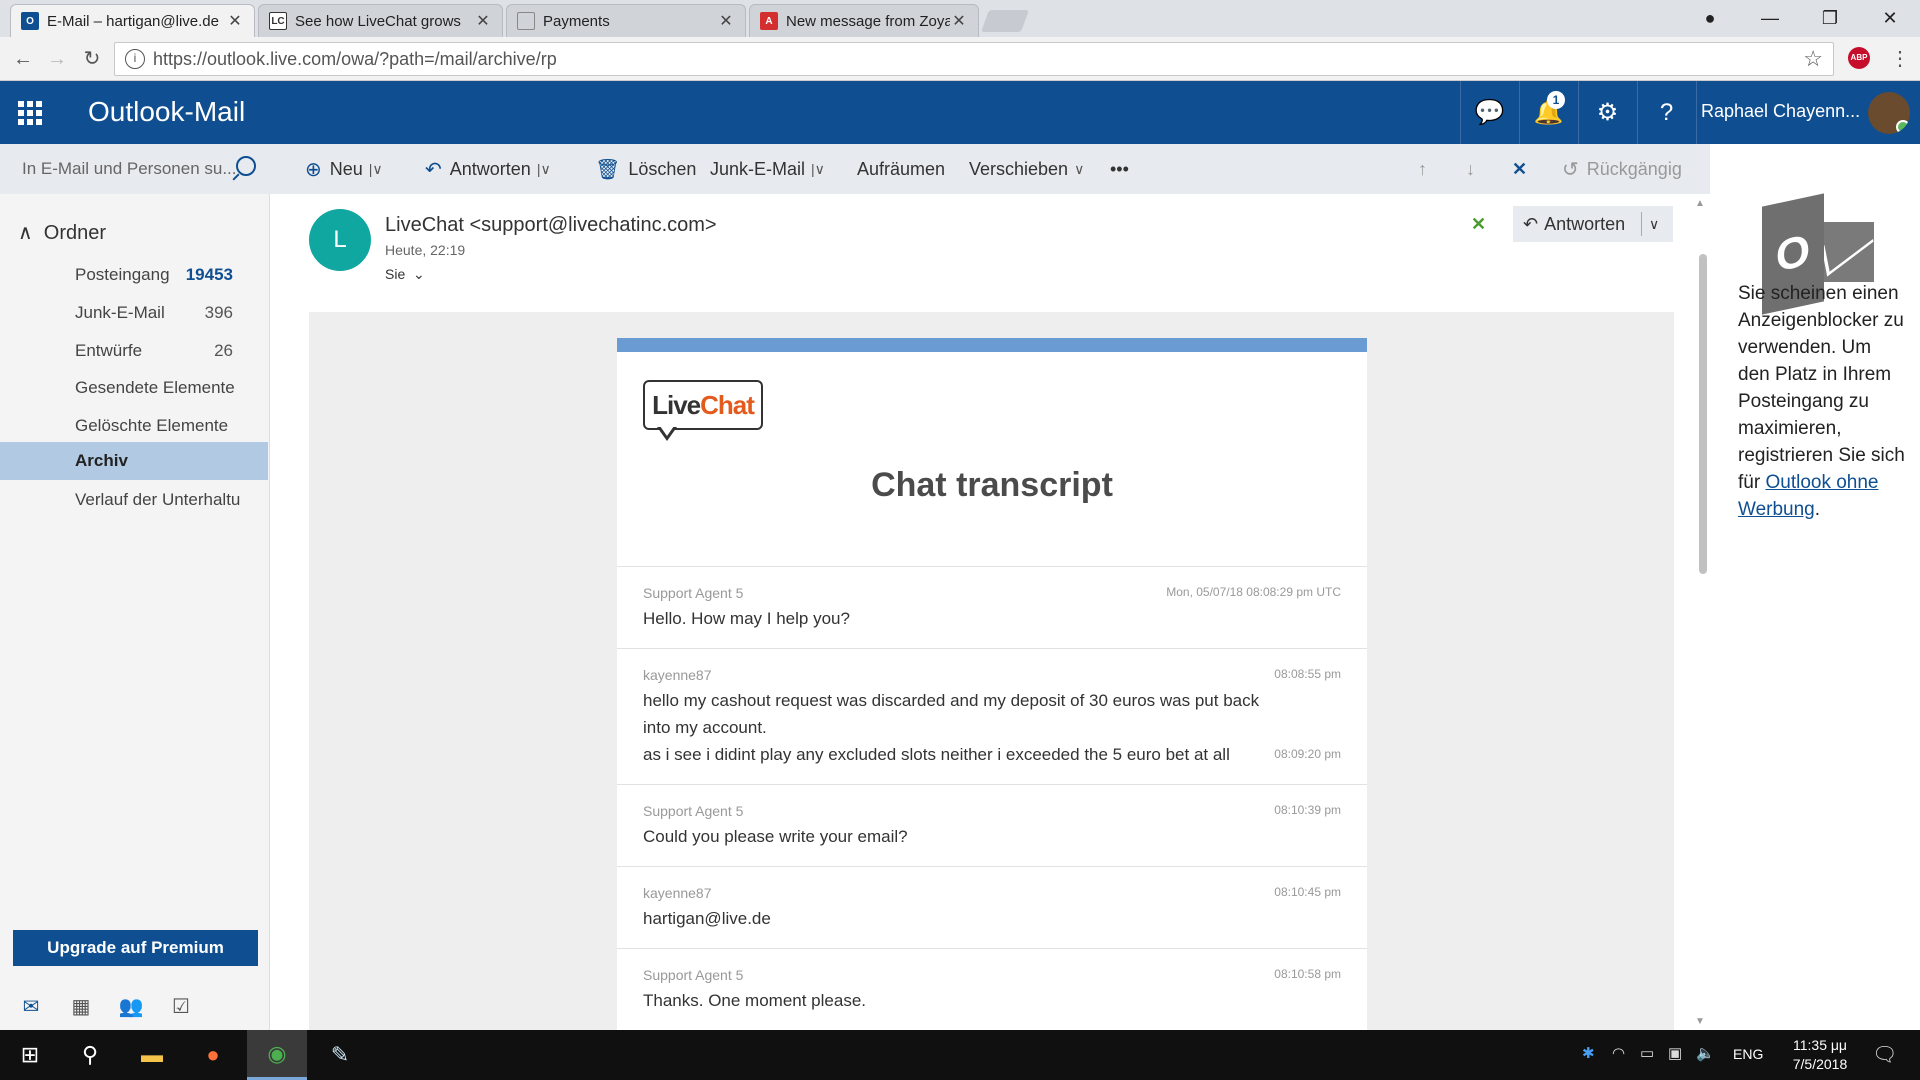 This screenshot has height=1080, width=1920. Describe the element at coordinates (703, 405) in the screenshot. I see `livechat-logo: Live Chat` at that location.